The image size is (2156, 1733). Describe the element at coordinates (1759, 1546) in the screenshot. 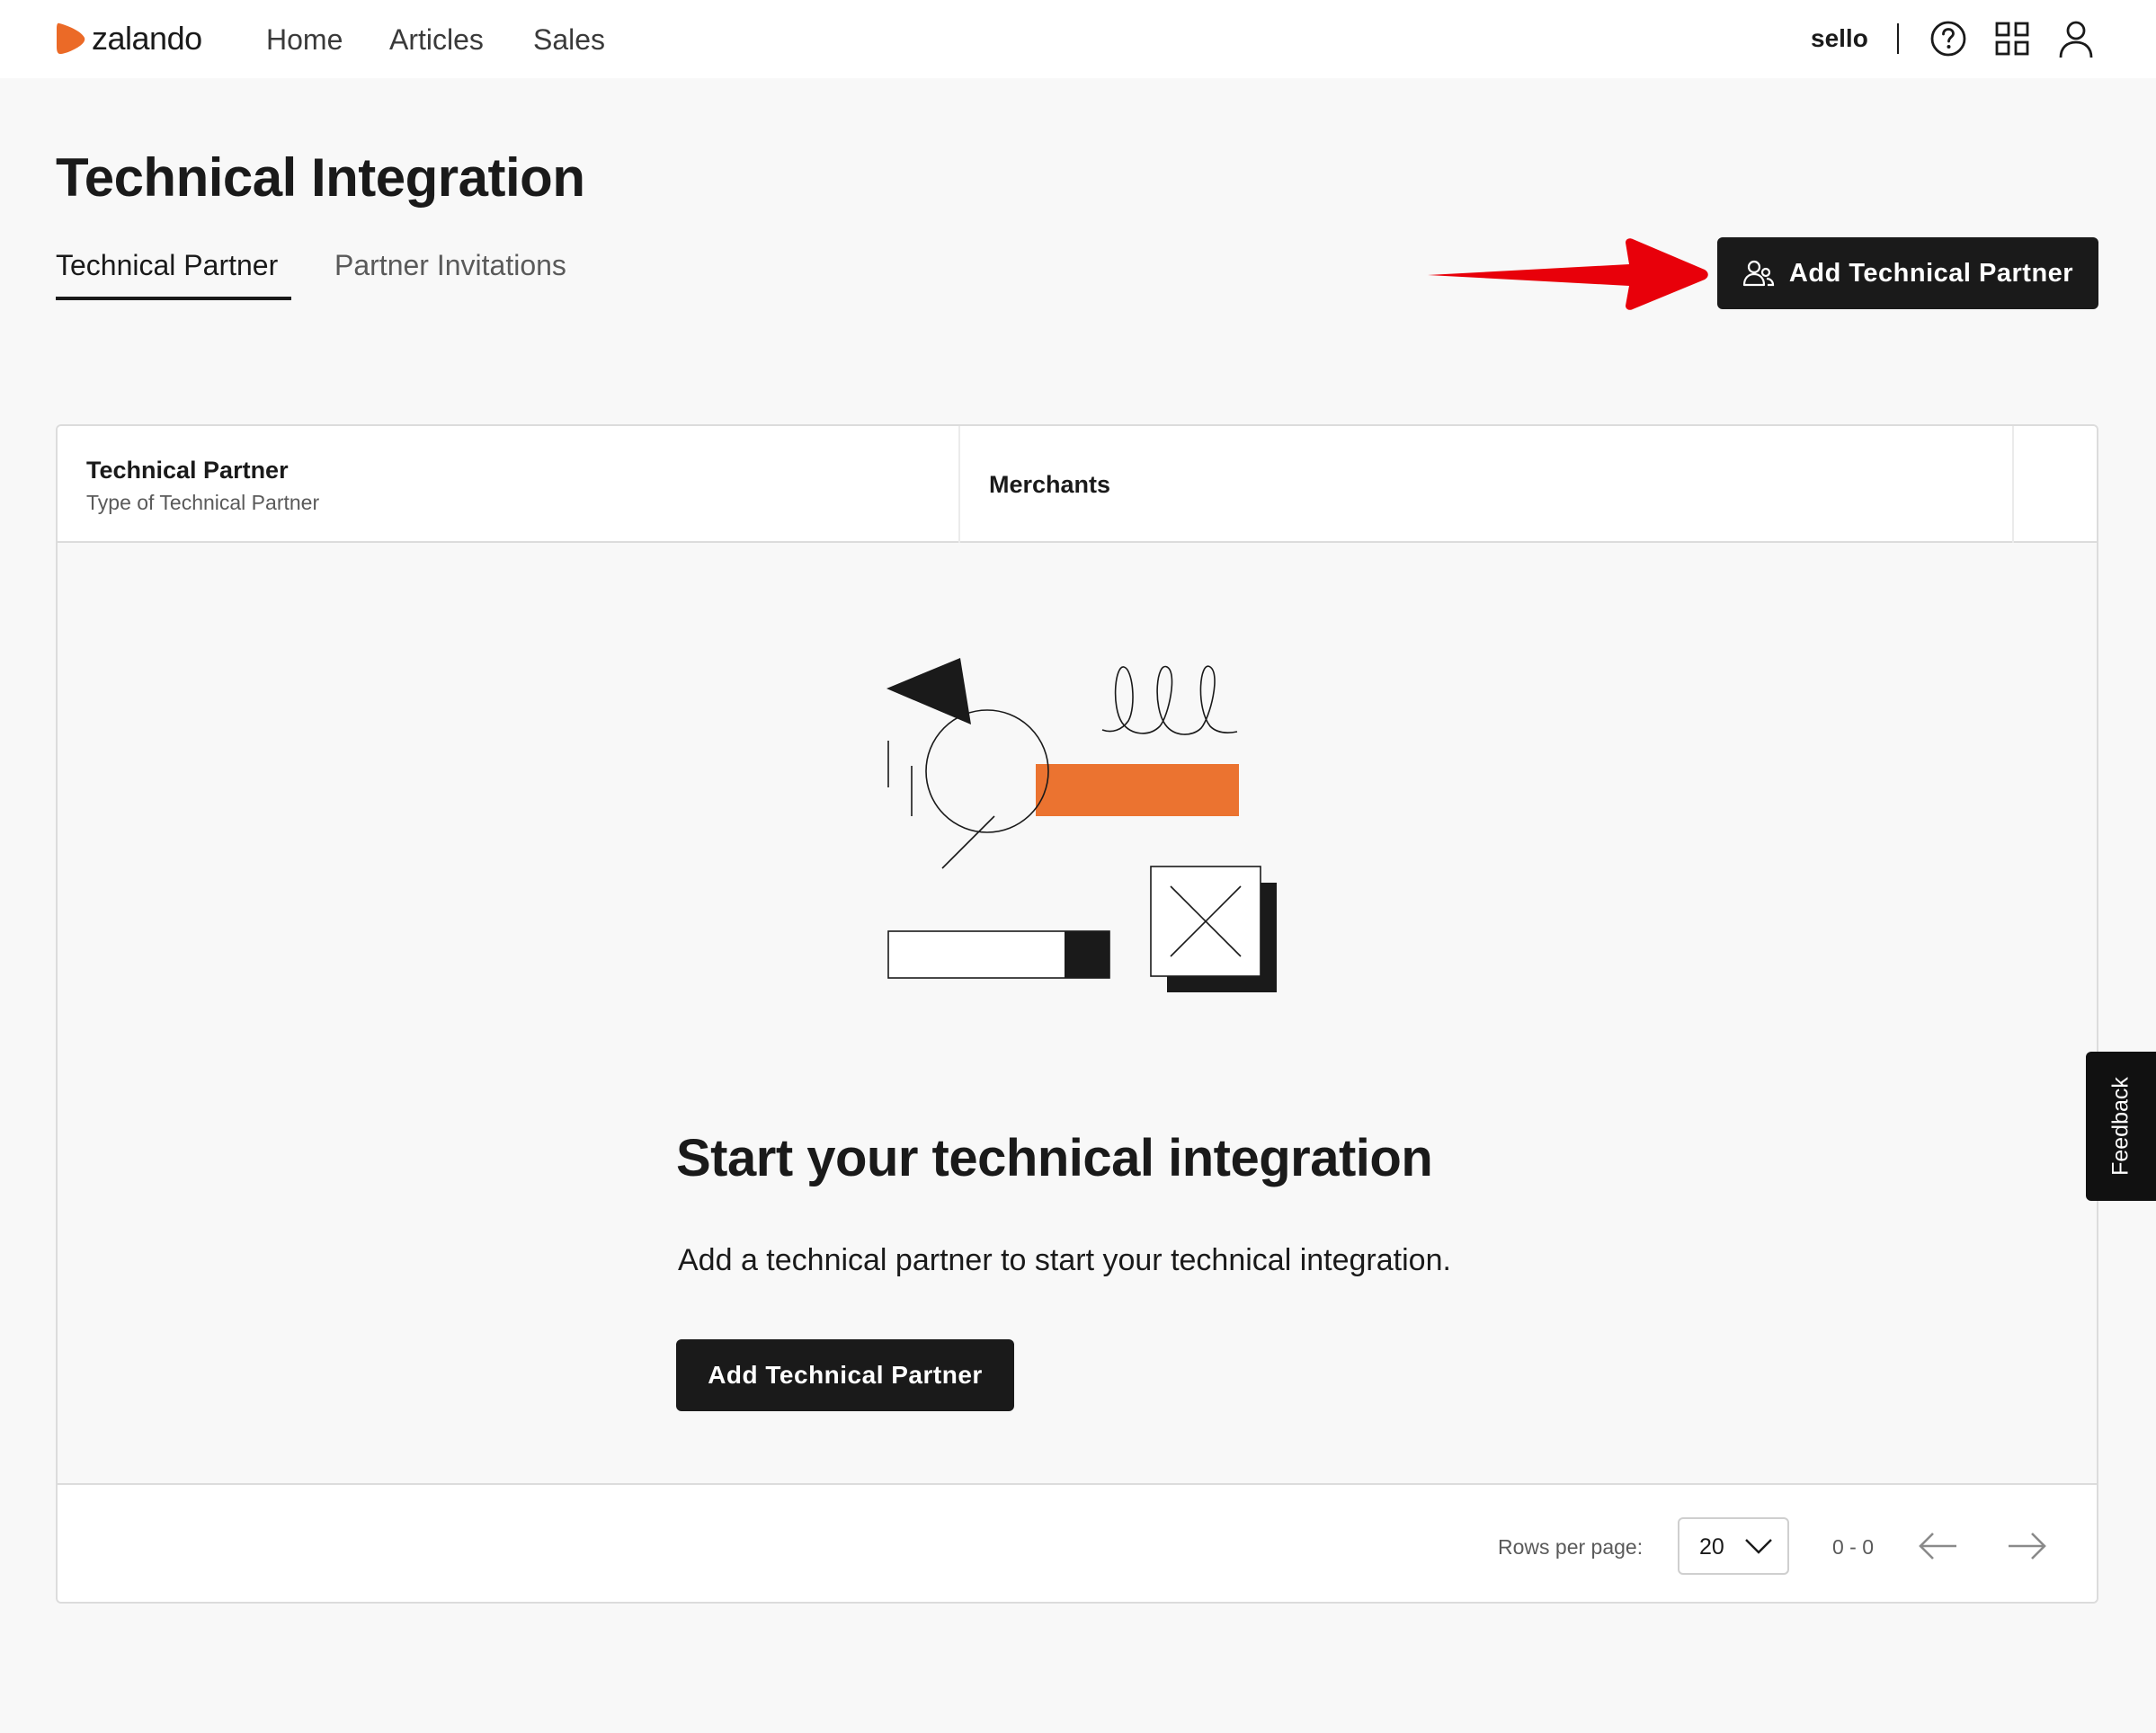

I see `chevron-down-icon` at that location.